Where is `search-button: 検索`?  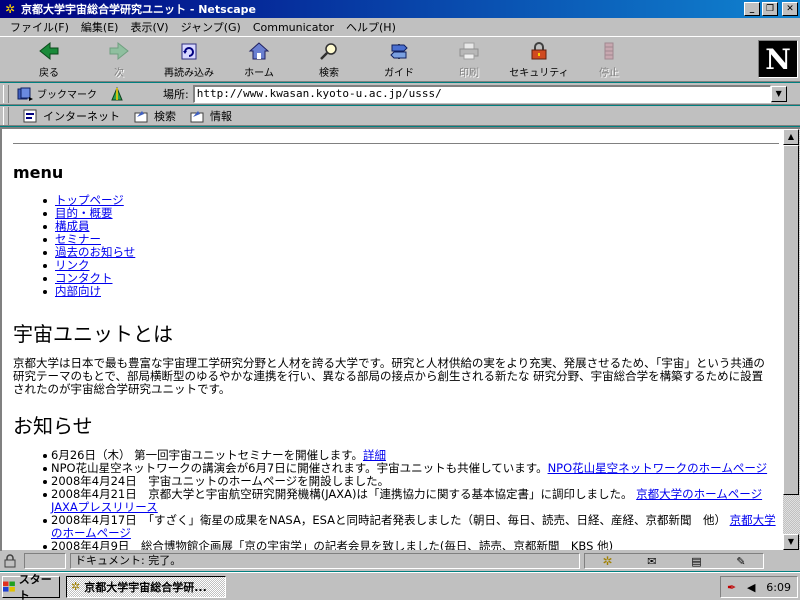
search-button: 検索 is located at coordinates (329, 59).